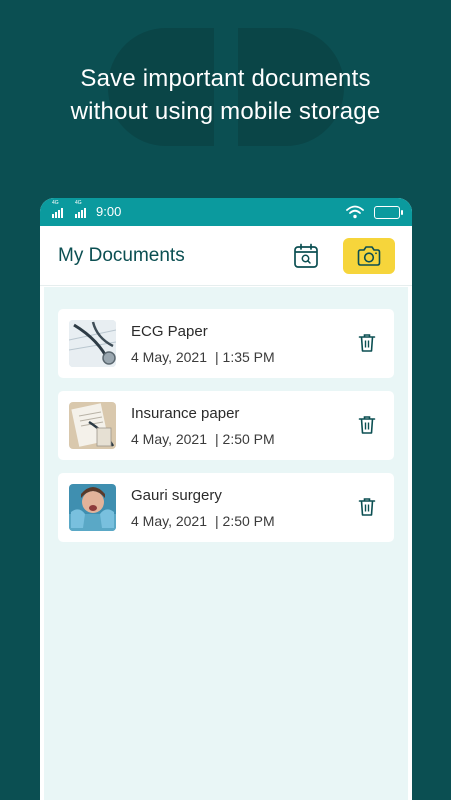 The width and height of the screenshot is (451, 800). Describe the element at coordinates (226, 343) in the screenshot. I see `document-card: ECG Paper 4 May, 2021 | 1:35 PM` at that location.